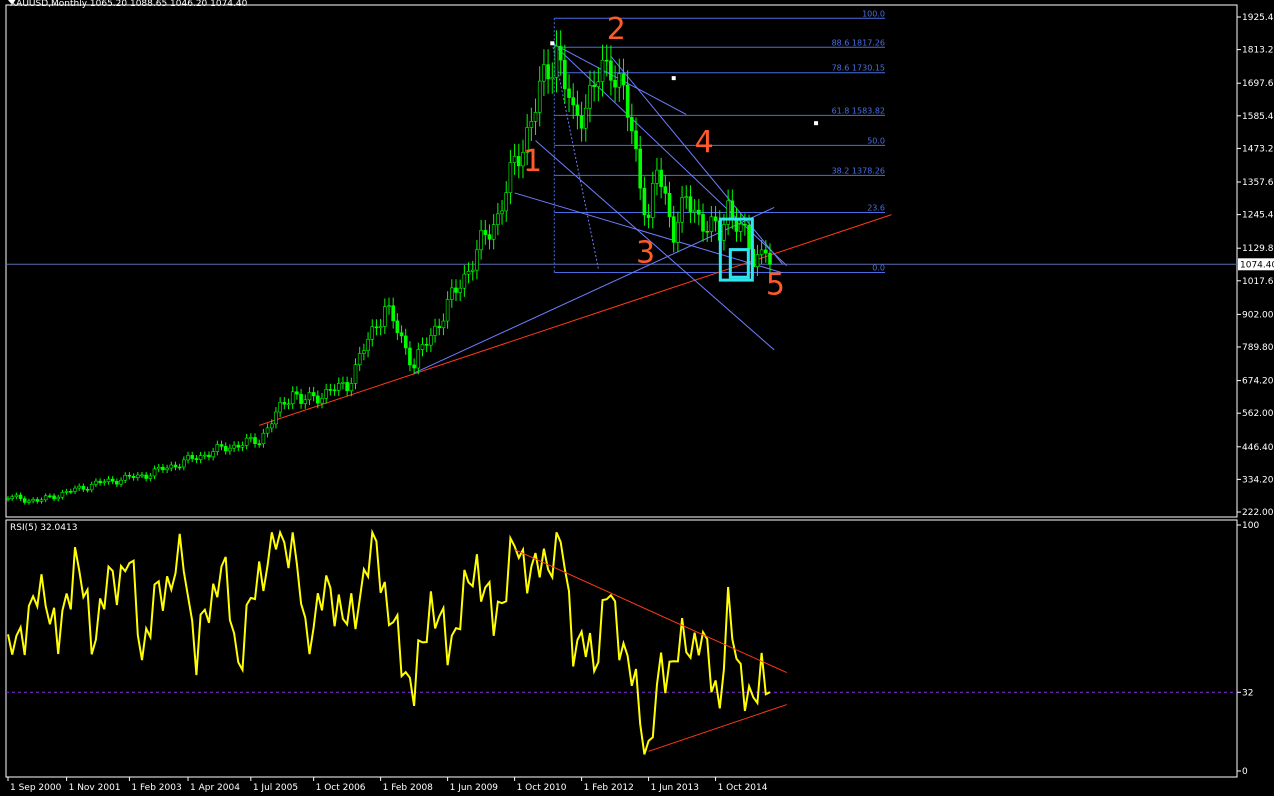 The width and height of the screenshot is (1274, 796). What do you see at coordinates (675, 787) in the screenshot?
I see `x-tick-label: 1 Jun 2013` at bounding box center [675, 787].